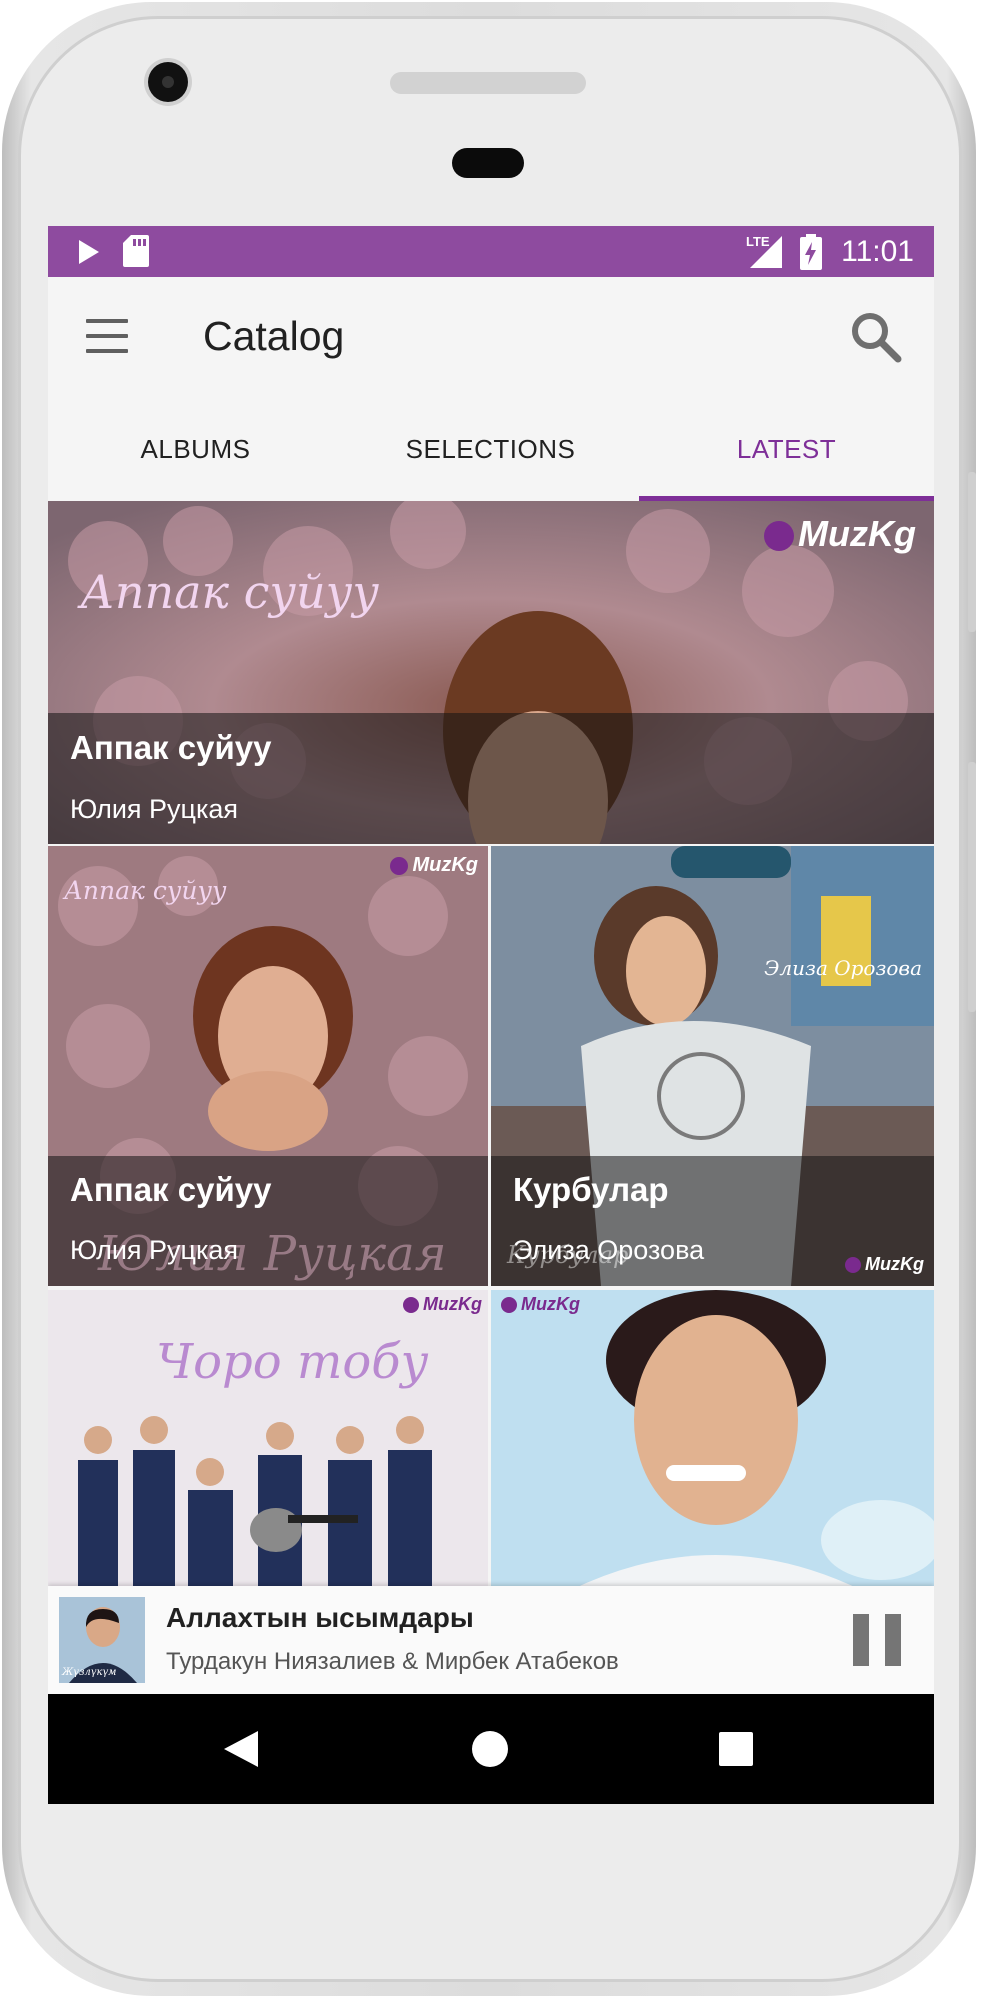  Describe the element at coordinates (876, 337) in the screenshot. I see `search-icon` at that location.